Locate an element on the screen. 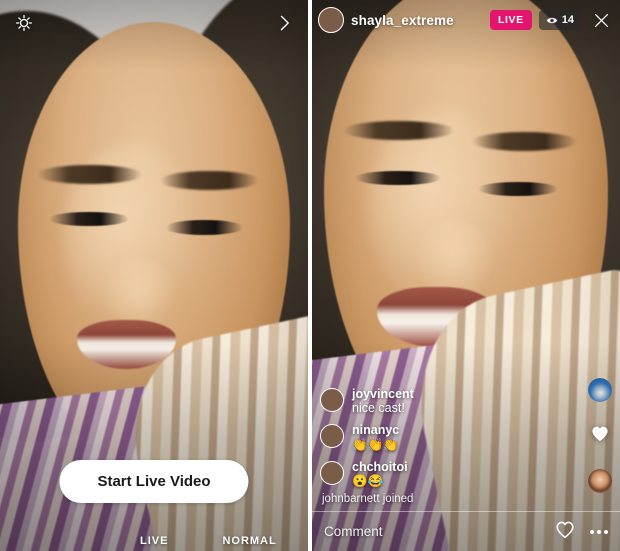 This screenshot has height=551, width=620. comment-username: joyvincent is located at coordinates (383, 394).